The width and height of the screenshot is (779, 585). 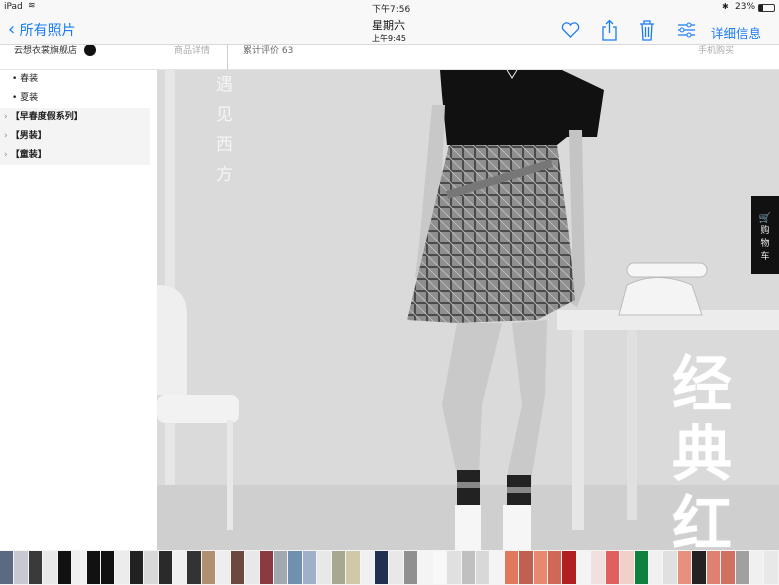 What do you see at coordinates (28, 136) in the screenshot?
I see `sidebar-item-label: 【男装】` at bounding box center [28, 136].